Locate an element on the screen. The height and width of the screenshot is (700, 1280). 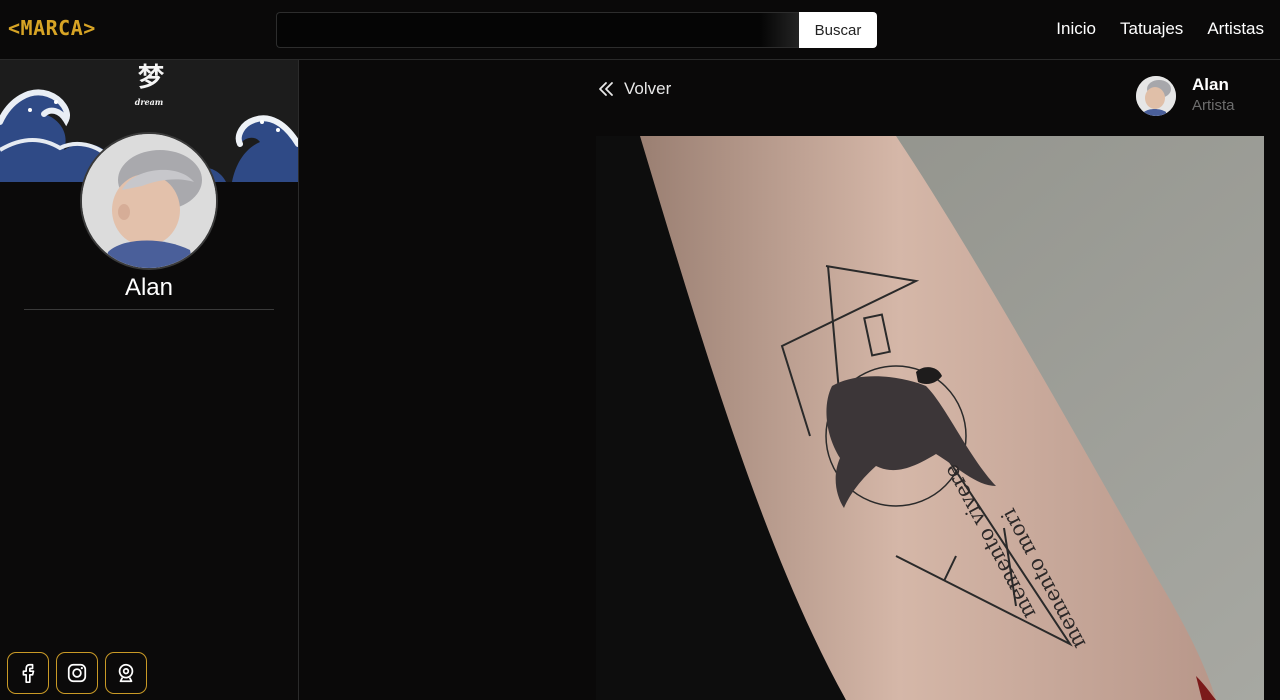
social-links is located at coordinates (77, 673).